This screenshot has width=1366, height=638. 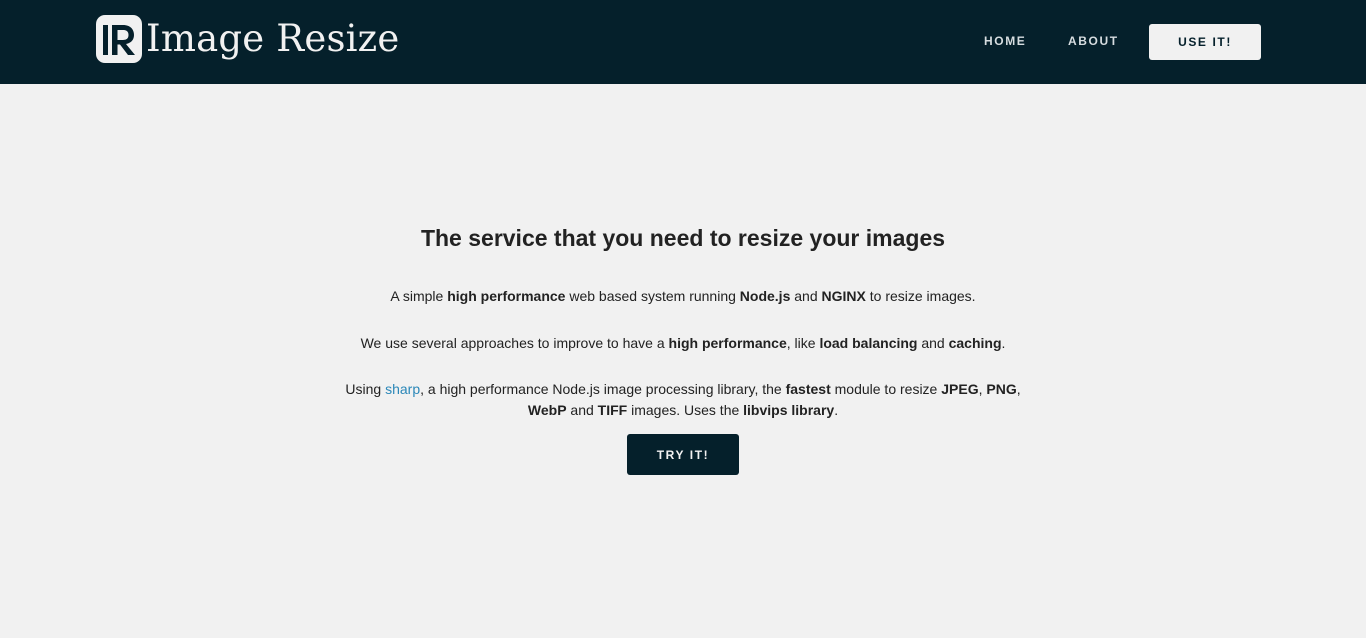 What do you see at coordinates (119, 39) in the screenshot?
I see `ir-logo-icon` at bounding box center [119, 39].